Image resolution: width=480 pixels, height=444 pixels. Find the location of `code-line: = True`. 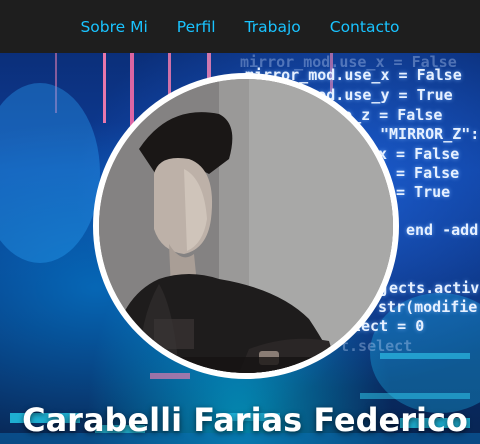

code-line: = True is located at coordinates (423, 192).